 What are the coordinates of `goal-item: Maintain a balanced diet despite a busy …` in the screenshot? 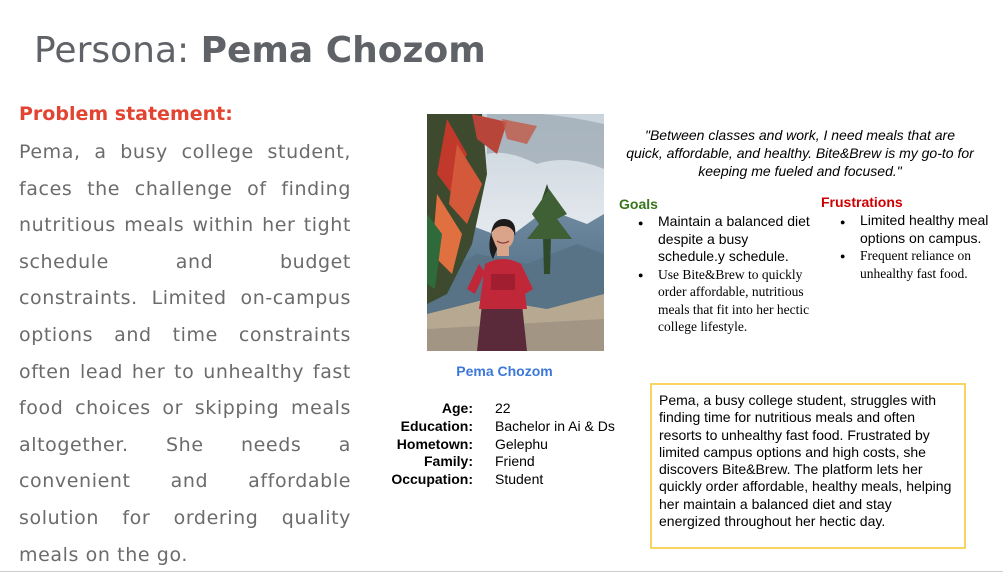 It's located at (722, 239).